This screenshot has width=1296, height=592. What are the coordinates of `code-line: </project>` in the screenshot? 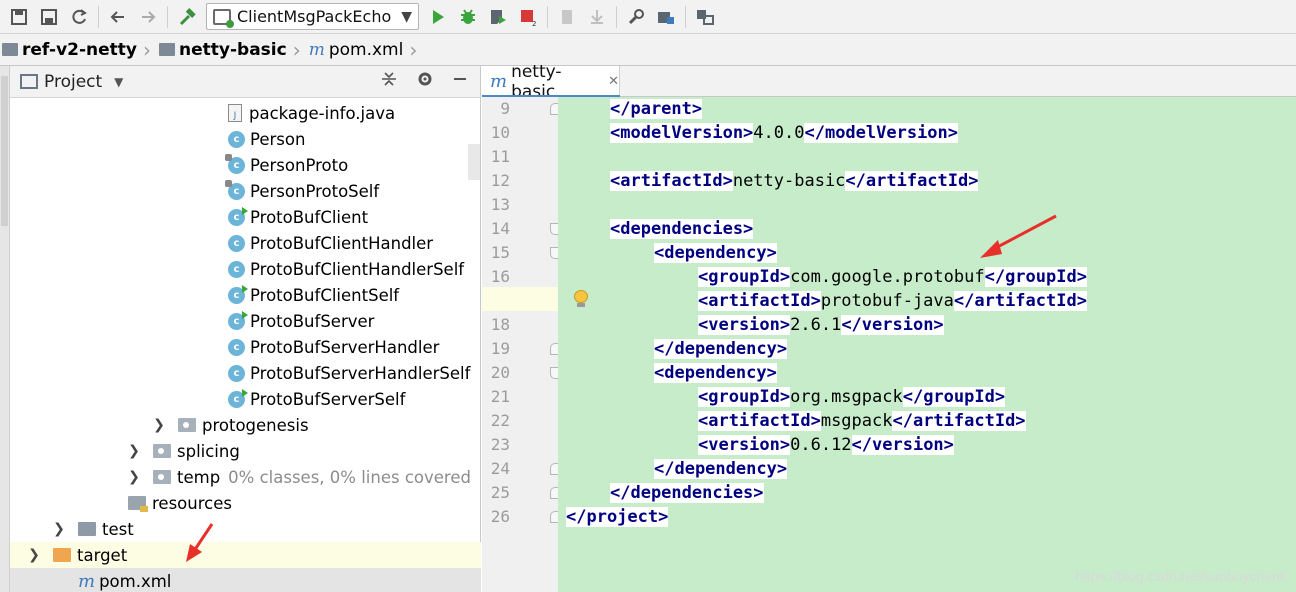 It's located at (927, 517).